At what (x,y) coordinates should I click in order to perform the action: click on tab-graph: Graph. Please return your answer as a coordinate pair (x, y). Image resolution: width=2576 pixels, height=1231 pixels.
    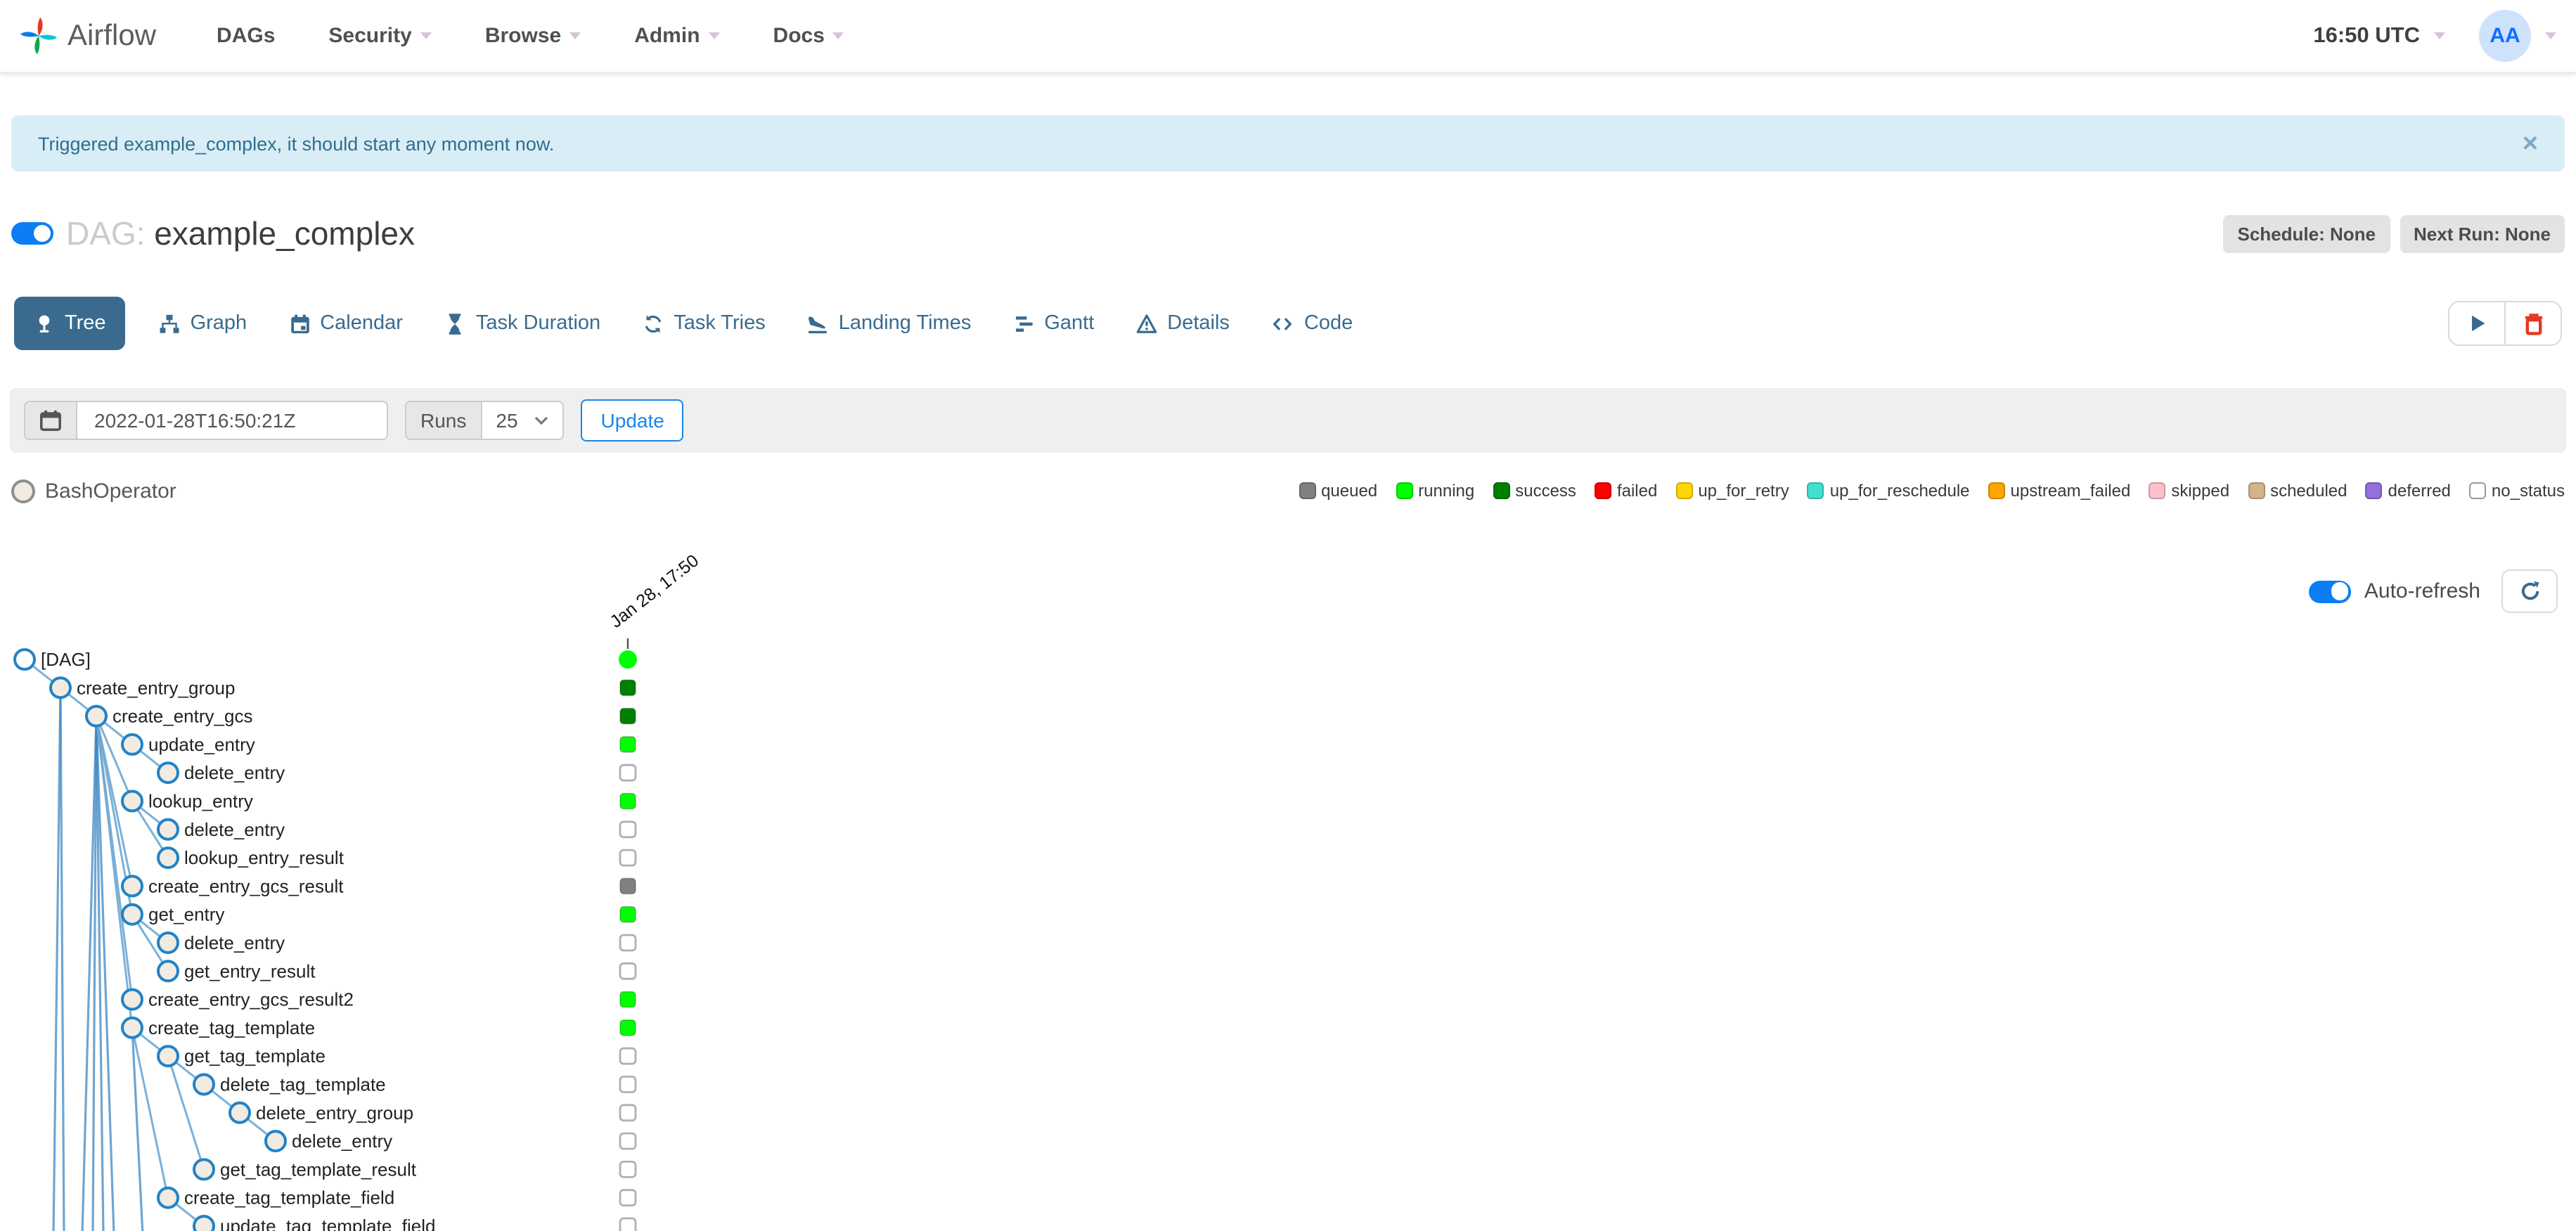
    Looking at the image, I should click on (203, 323).